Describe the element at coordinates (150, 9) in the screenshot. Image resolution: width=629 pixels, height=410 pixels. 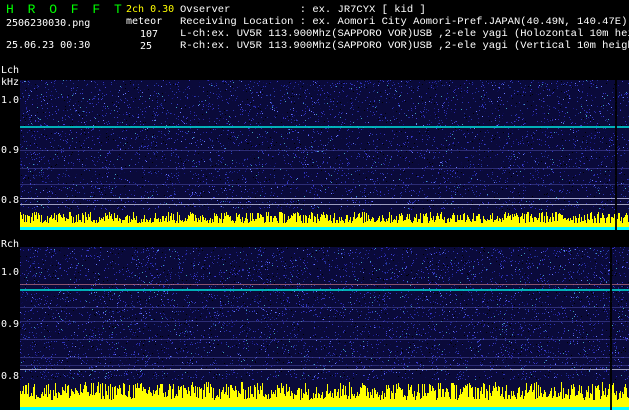
I see `channel-text: 2ch 0.30` at that location.